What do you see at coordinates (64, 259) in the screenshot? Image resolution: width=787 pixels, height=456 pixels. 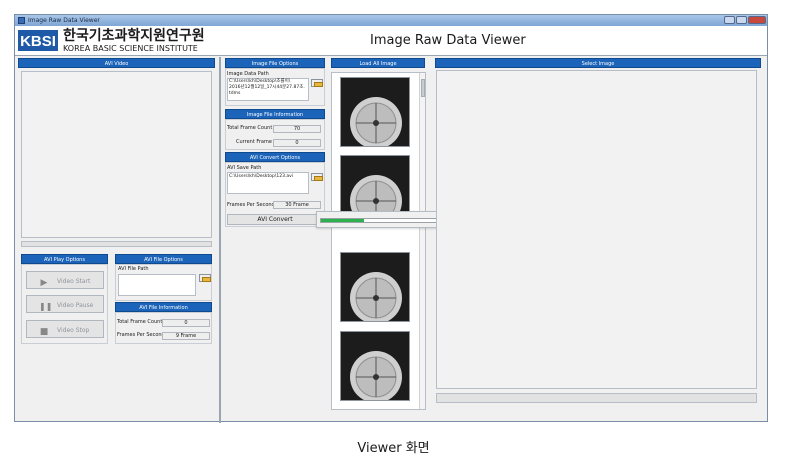 I see `avi-play-options-header: AVI Play Options` at bounding box center [64, 259].